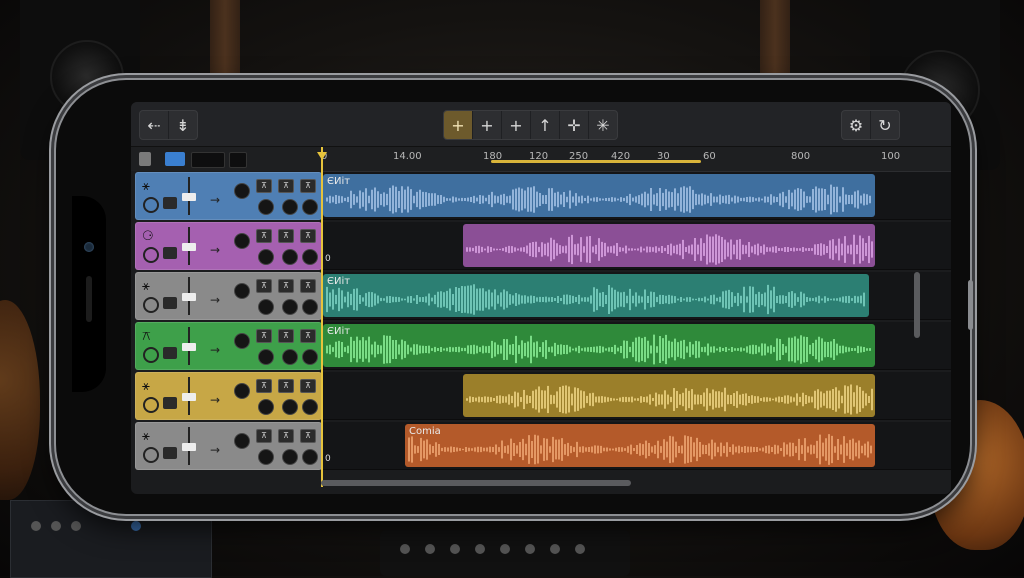  I want to click on split-icon: ⇟, so click(183, 125).